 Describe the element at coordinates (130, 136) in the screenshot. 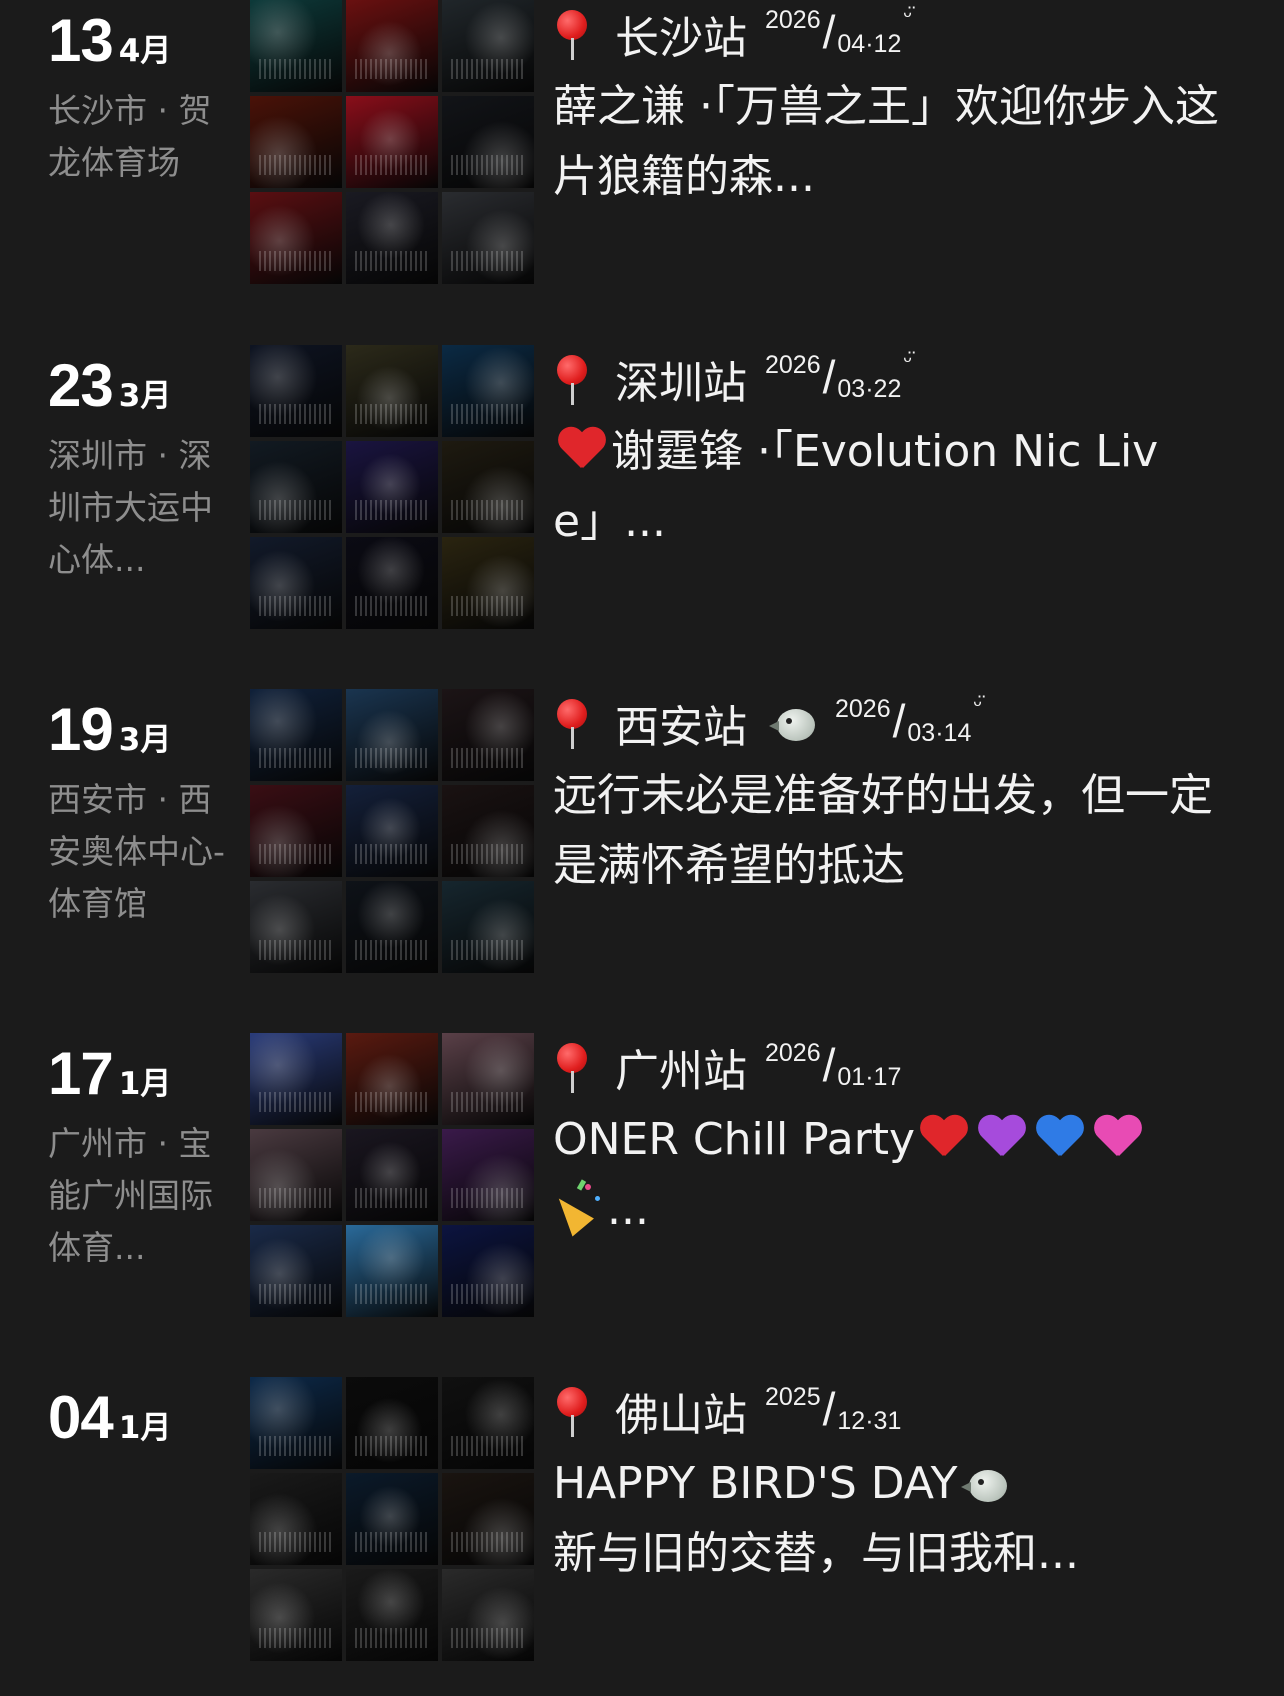

I see `location-label: 长沙市 · 贺龙体育场` at that location.